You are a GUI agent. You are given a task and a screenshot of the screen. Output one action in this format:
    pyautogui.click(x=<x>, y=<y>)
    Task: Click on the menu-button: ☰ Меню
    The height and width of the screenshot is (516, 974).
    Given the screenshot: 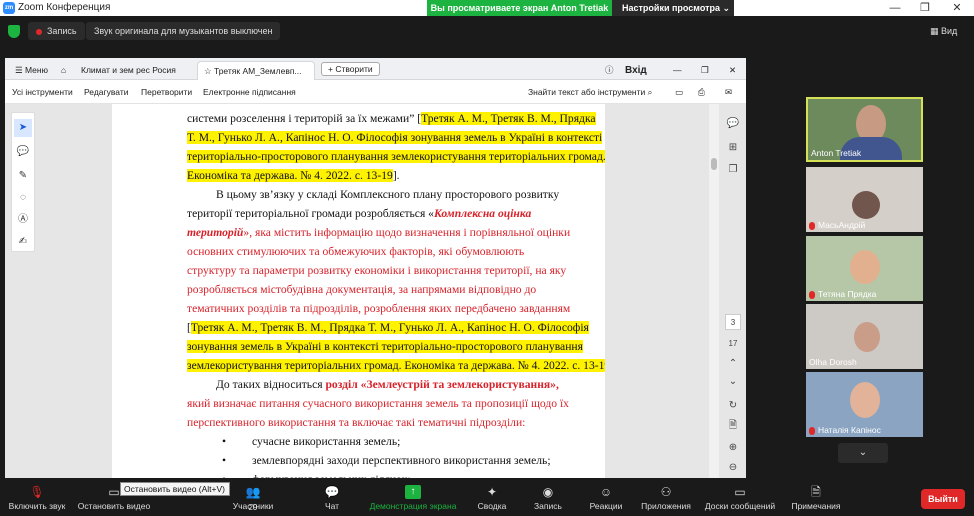 What is the action you would take?
    pyautogui.click(x=31, y=70)
    